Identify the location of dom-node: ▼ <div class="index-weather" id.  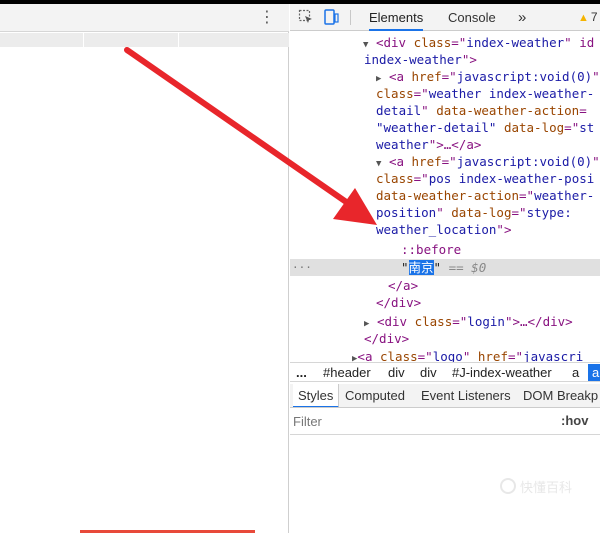
(445, 42).